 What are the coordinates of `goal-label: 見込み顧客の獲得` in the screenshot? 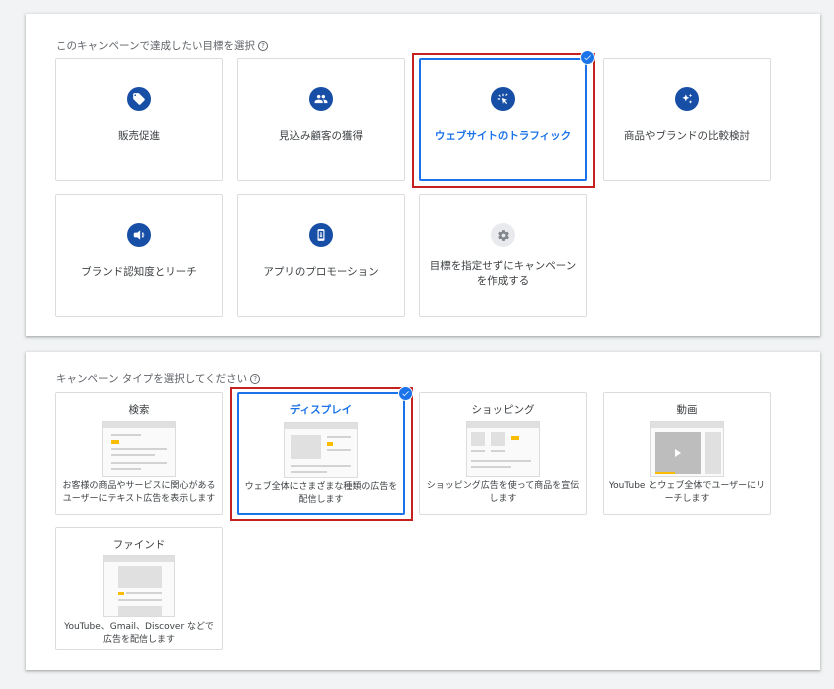 It's located at (321, 136).